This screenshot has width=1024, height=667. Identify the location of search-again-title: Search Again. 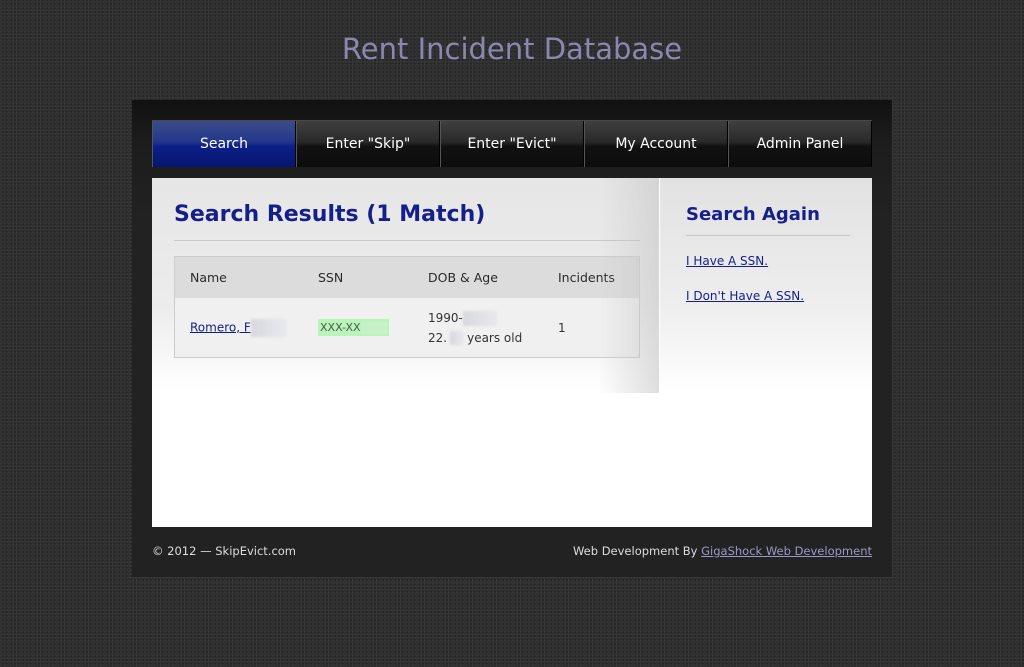
(753, 214).